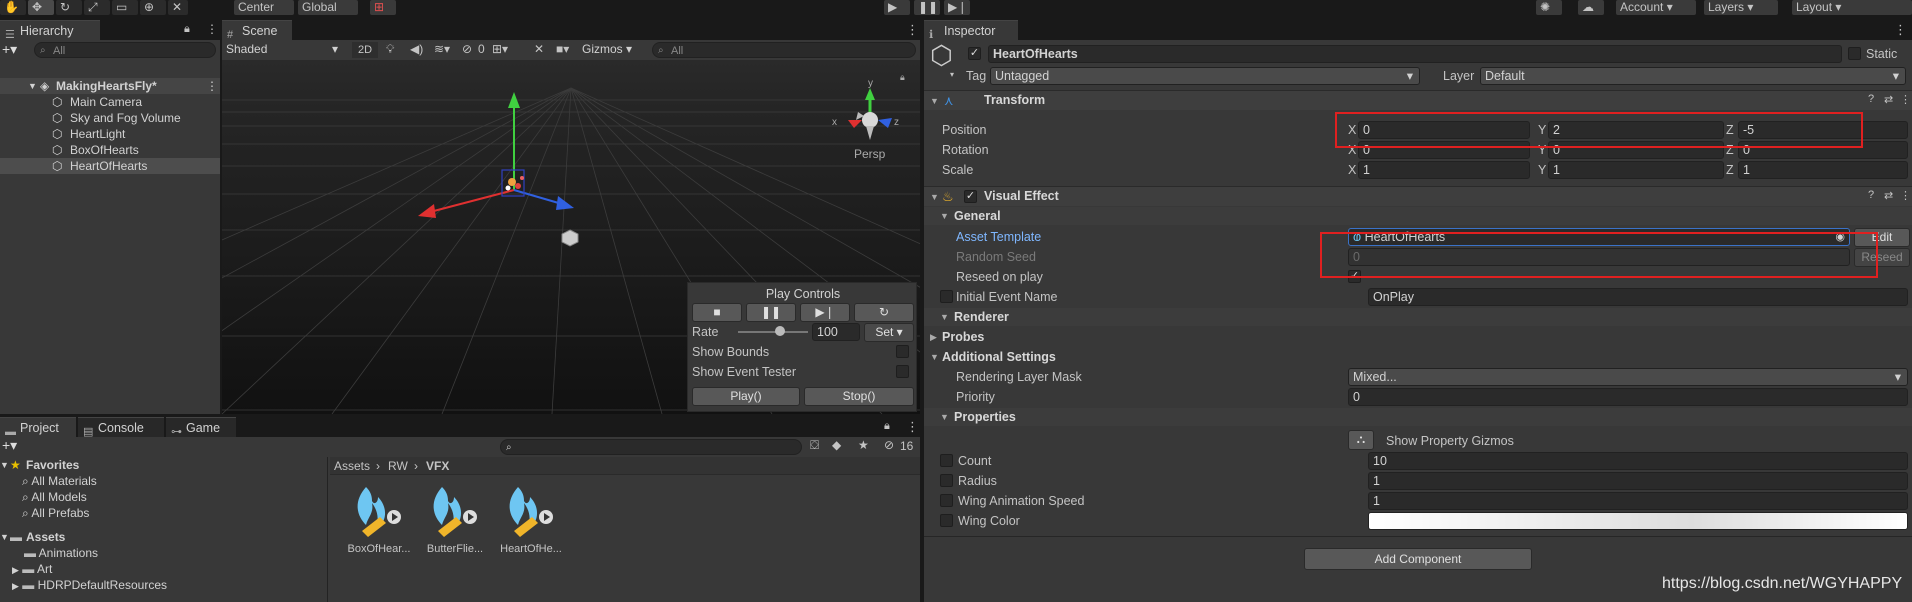  What do you see at coordinates (1418, 216) in the screenshot?
I see `general-foldout: ▼ General` at bounding box center [1418, 216].